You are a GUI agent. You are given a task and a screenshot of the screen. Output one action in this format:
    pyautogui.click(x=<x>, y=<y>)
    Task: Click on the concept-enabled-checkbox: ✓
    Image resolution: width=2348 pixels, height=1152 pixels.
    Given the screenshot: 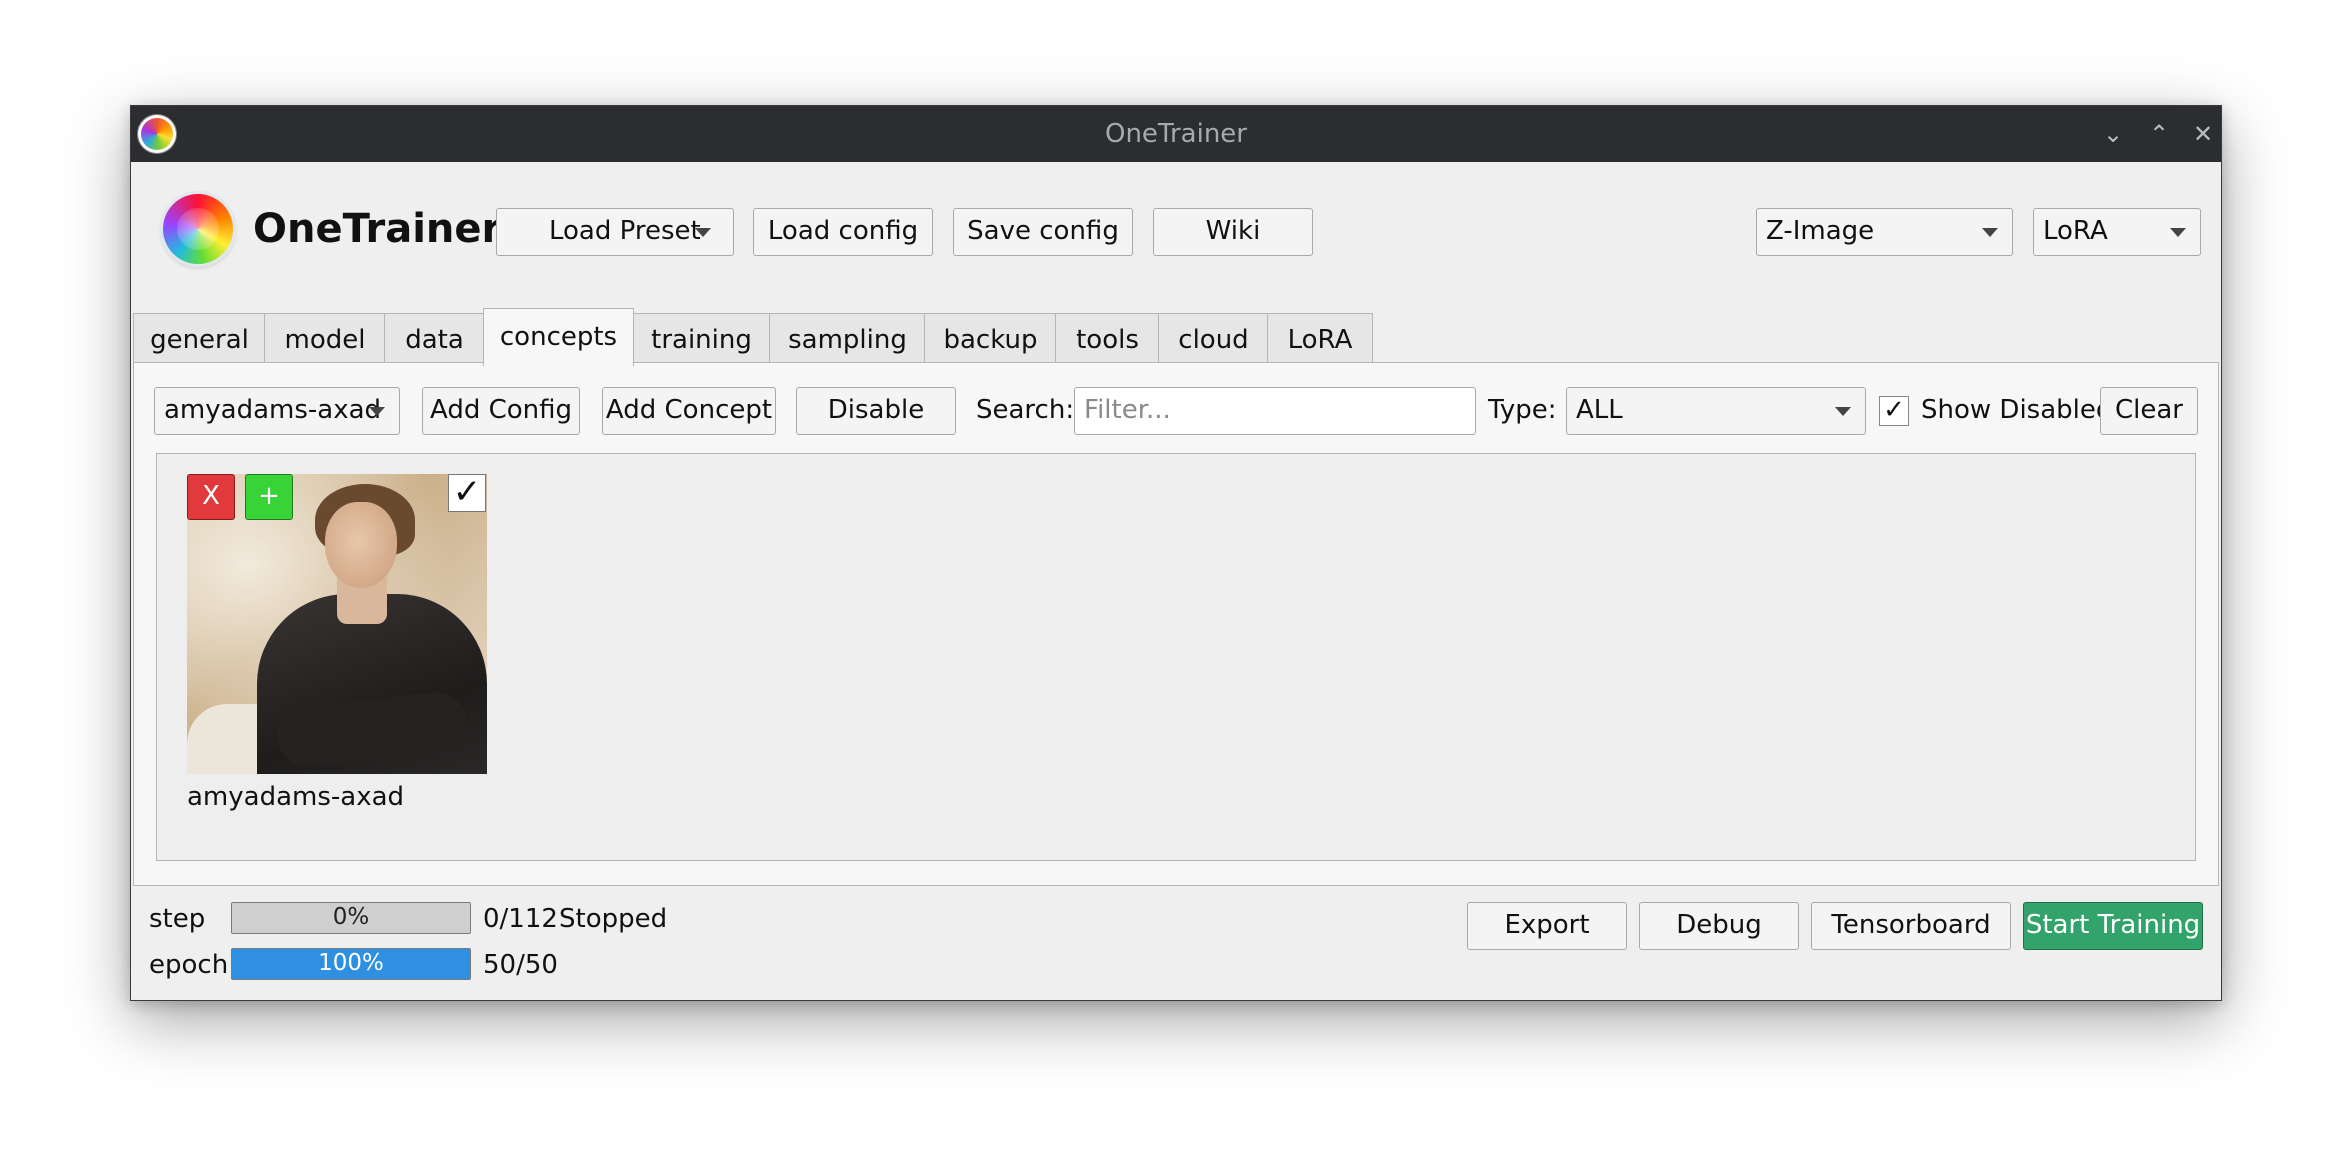 What is the action you would take?
    pyautogui.click(x=467, y=493)
    